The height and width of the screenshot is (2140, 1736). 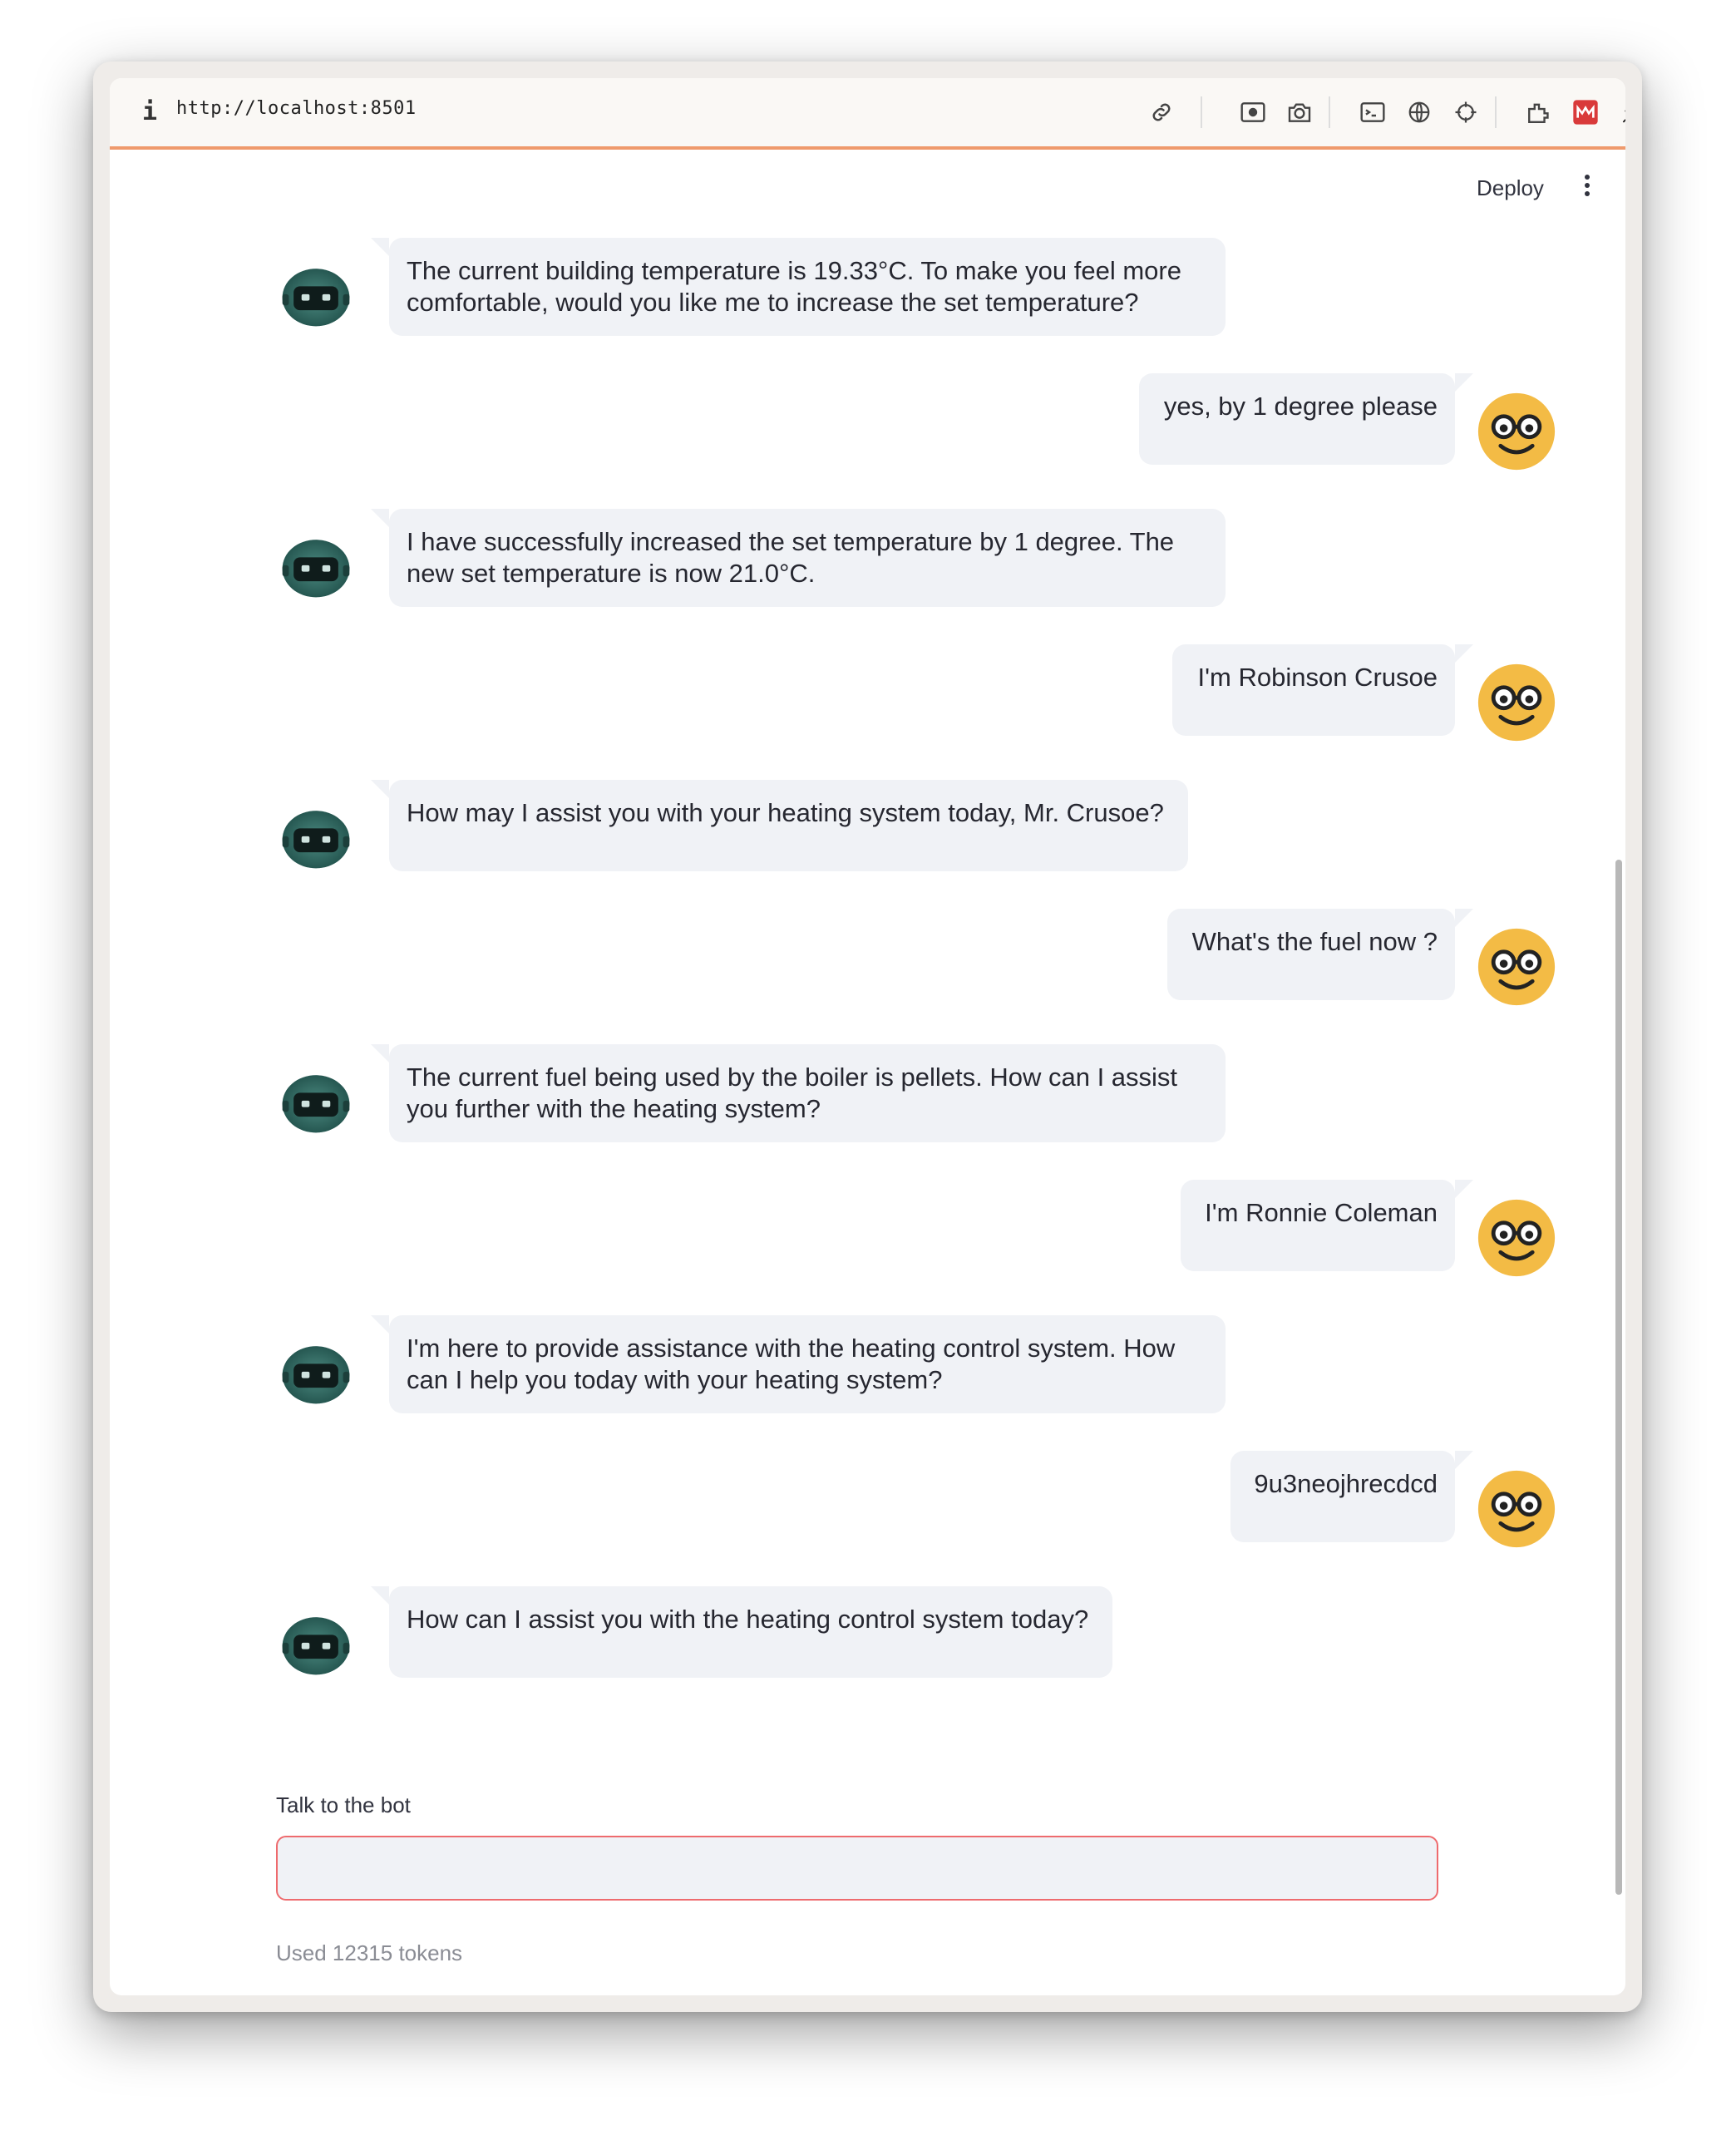 I want to click on camera-icon, so click(x=1299, y=112).